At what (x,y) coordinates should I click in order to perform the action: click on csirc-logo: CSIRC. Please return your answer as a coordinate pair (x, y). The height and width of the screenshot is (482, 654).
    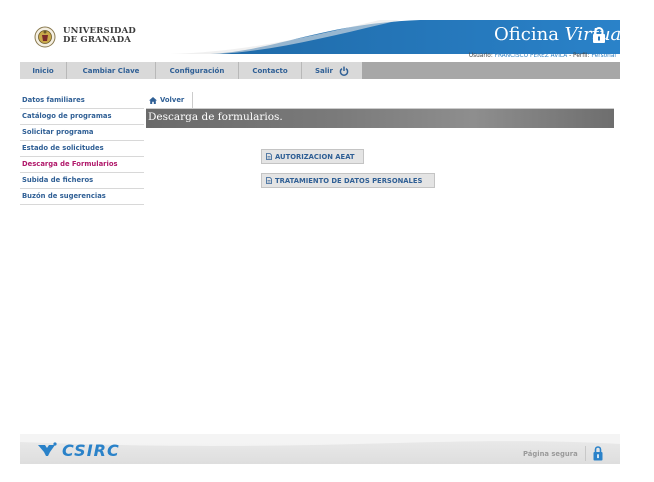
    Looking at the image, I should click on (79, 450).